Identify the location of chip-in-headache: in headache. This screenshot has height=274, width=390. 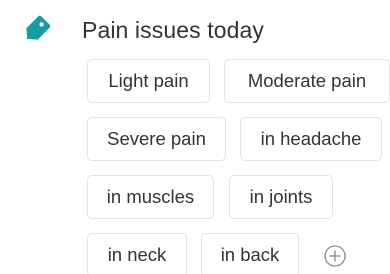
(311, 139).